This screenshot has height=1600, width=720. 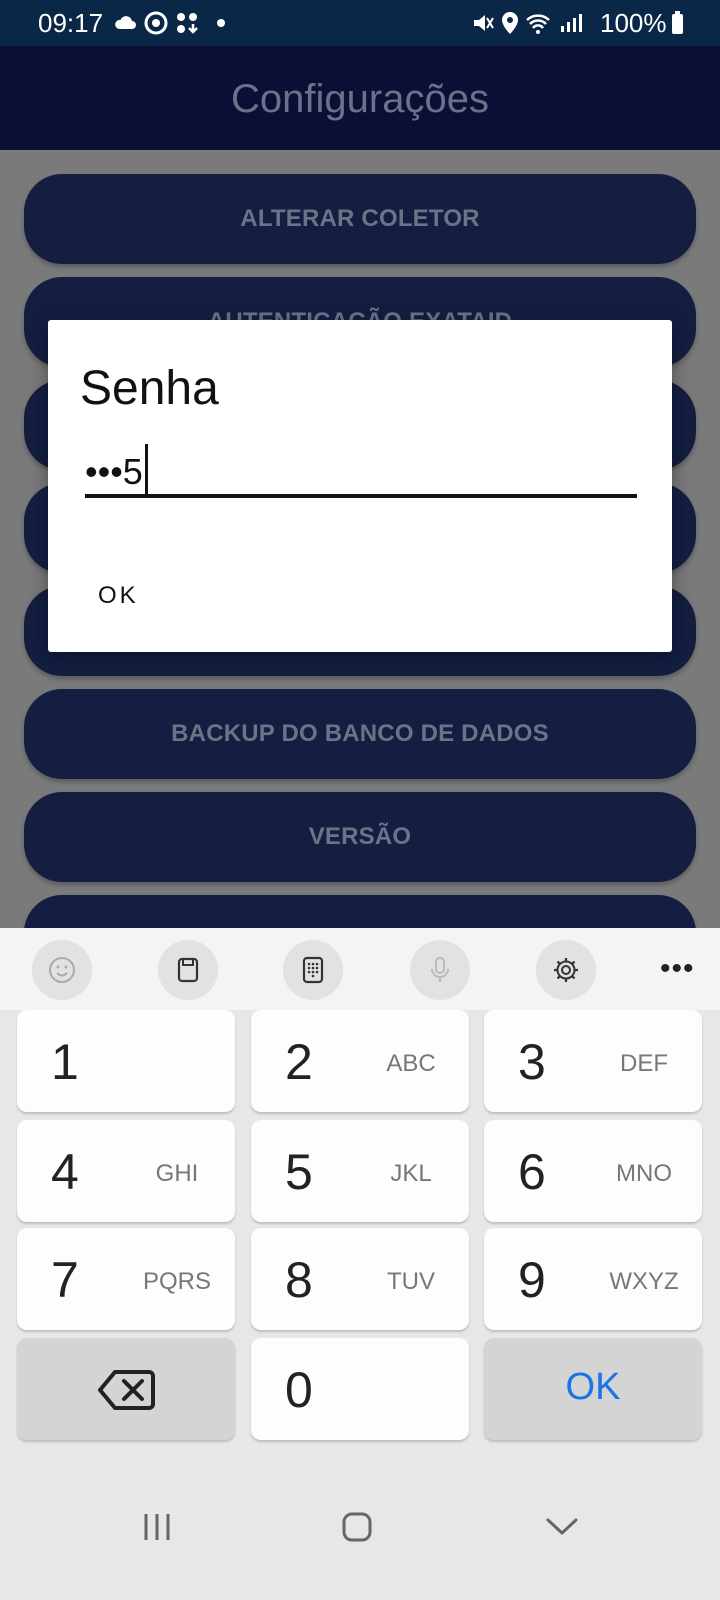 What do you see at coordinates (532, 1172) in the screenshot?
I see `key-number: 6` at bounding box center [532, 1172].